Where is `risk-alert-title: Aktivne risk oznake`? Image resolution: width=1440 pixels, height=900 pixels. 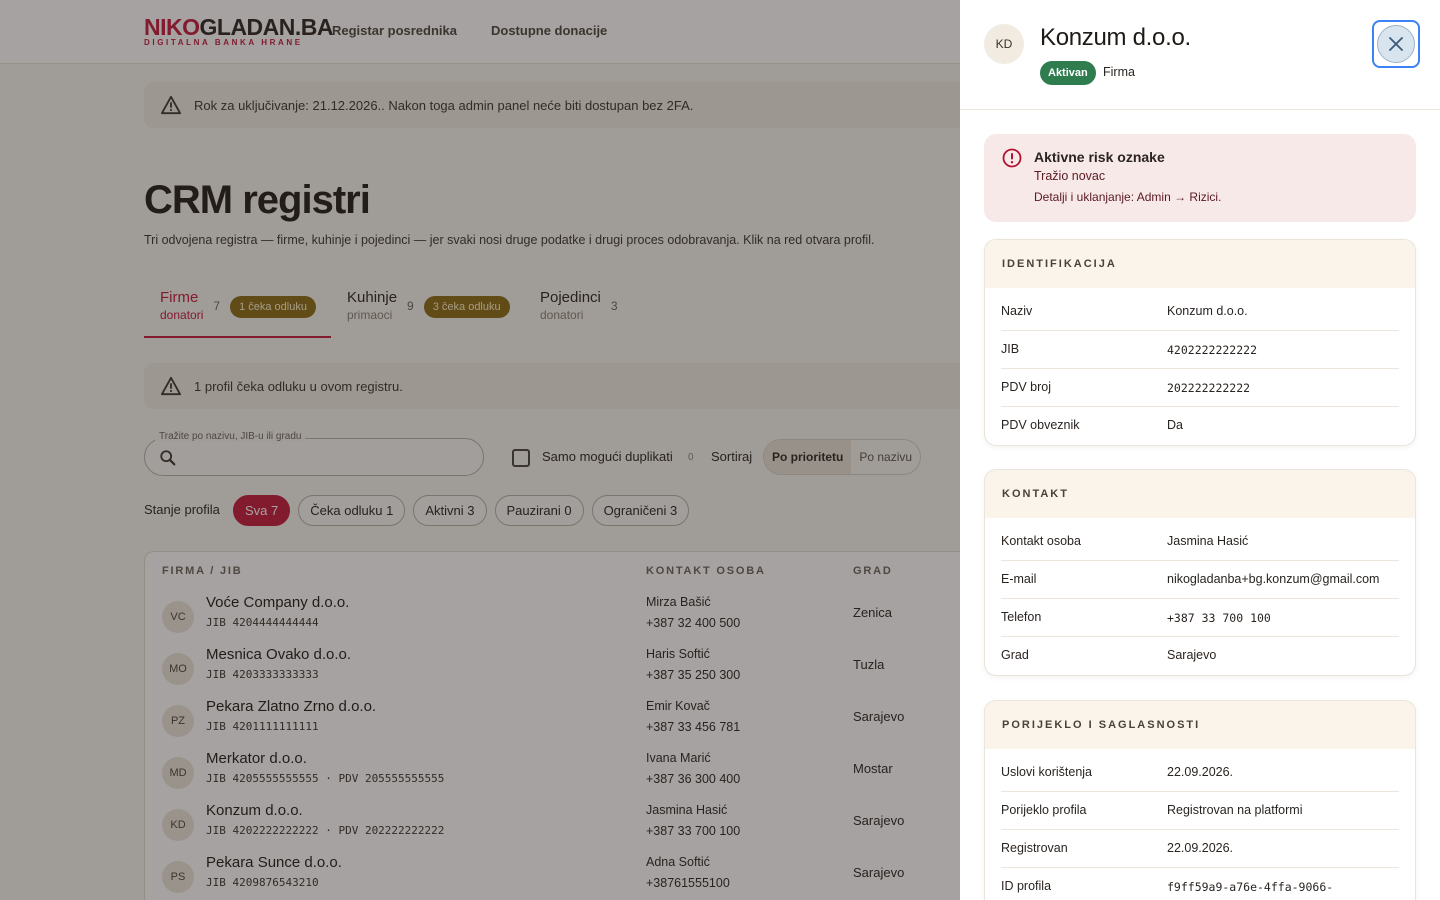 risk-alert-title: Aktivne risk oznake is located at coordinates (1099, 157).